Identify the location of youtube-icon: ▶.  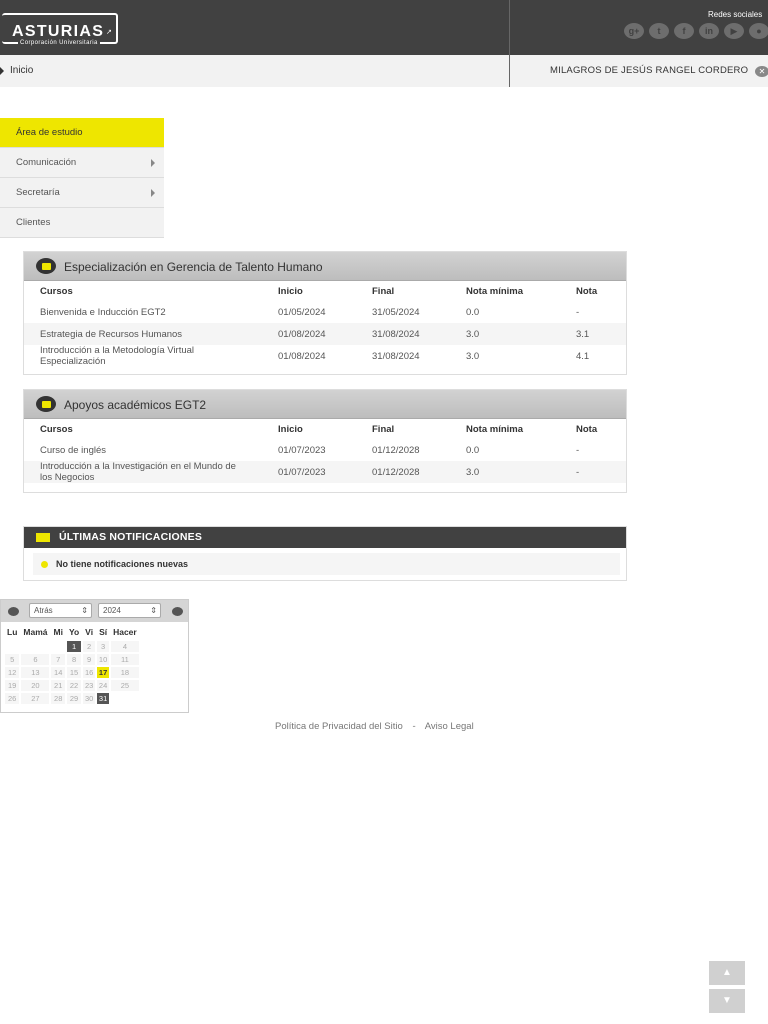
(734, 31).